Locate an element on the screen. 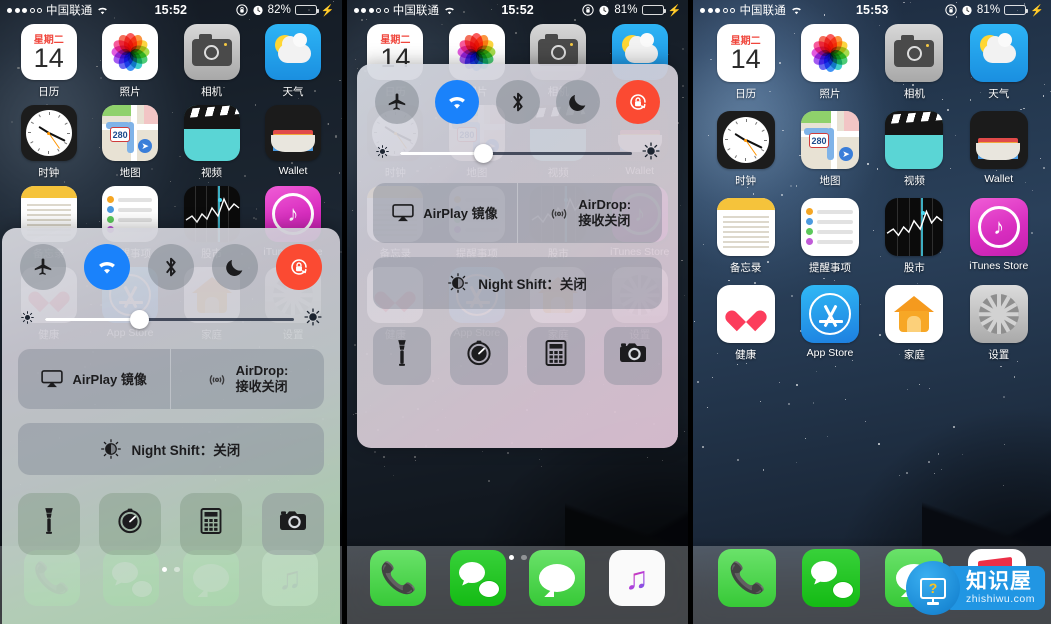 Image resolution: width=1051 pixels, height=624 pixels. home-app-icon is located at coordinates (914, 314).